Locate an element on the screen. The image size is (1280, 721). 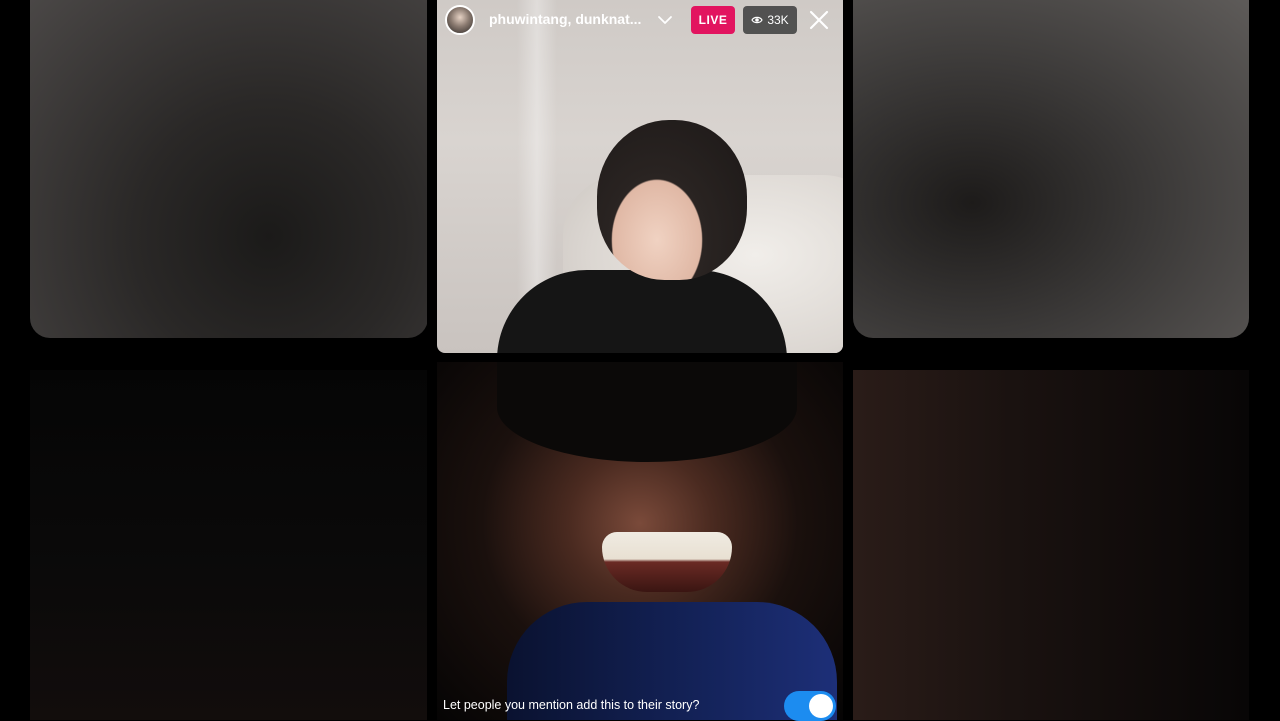
person-body is located at coordinates (642, 311).